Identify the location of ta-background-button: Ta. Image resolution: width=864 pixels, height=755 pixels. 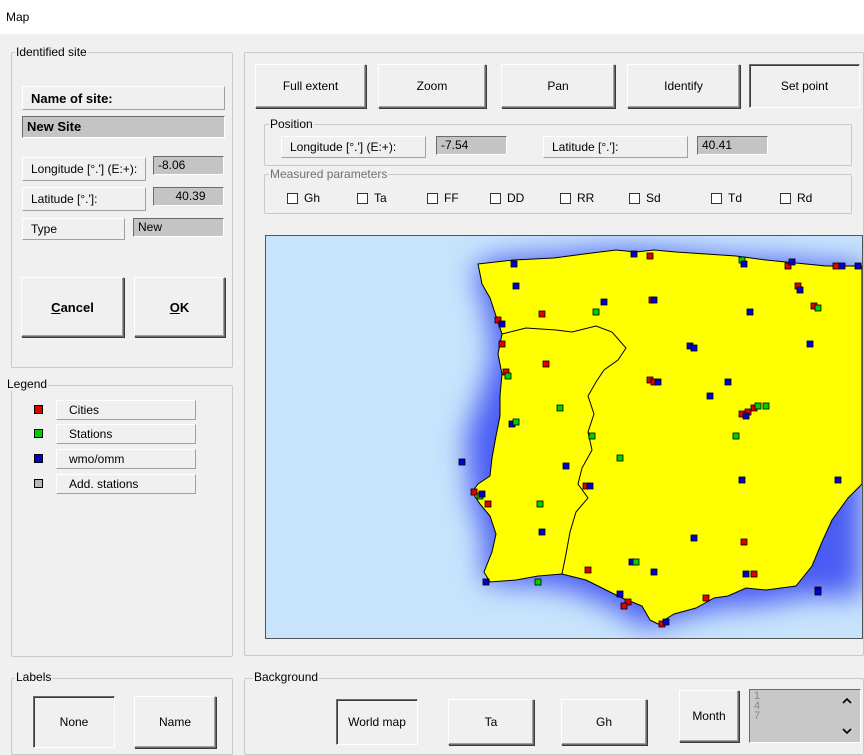
(491, 722).